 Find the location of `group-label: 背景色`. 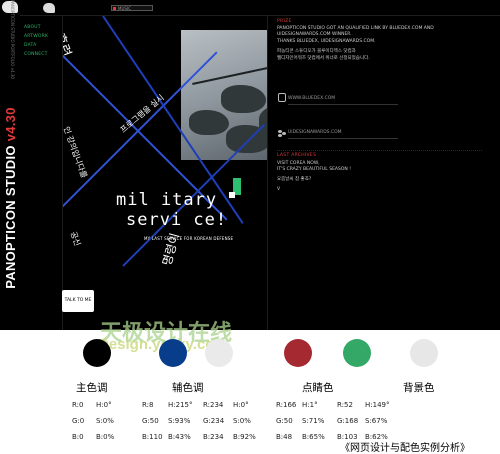

group-label: 背景色 is located at coordinates (419, 388).